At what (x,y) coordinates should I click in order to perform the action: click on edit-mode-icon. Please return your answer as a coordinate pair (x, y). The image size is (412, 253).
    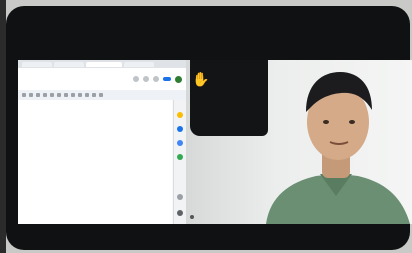
    Looking at the image, I should click on (101, 95).